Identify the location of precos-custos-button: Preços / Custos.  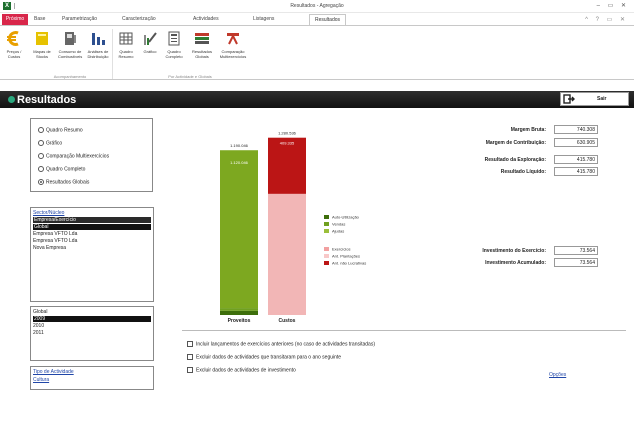
(14, 44).